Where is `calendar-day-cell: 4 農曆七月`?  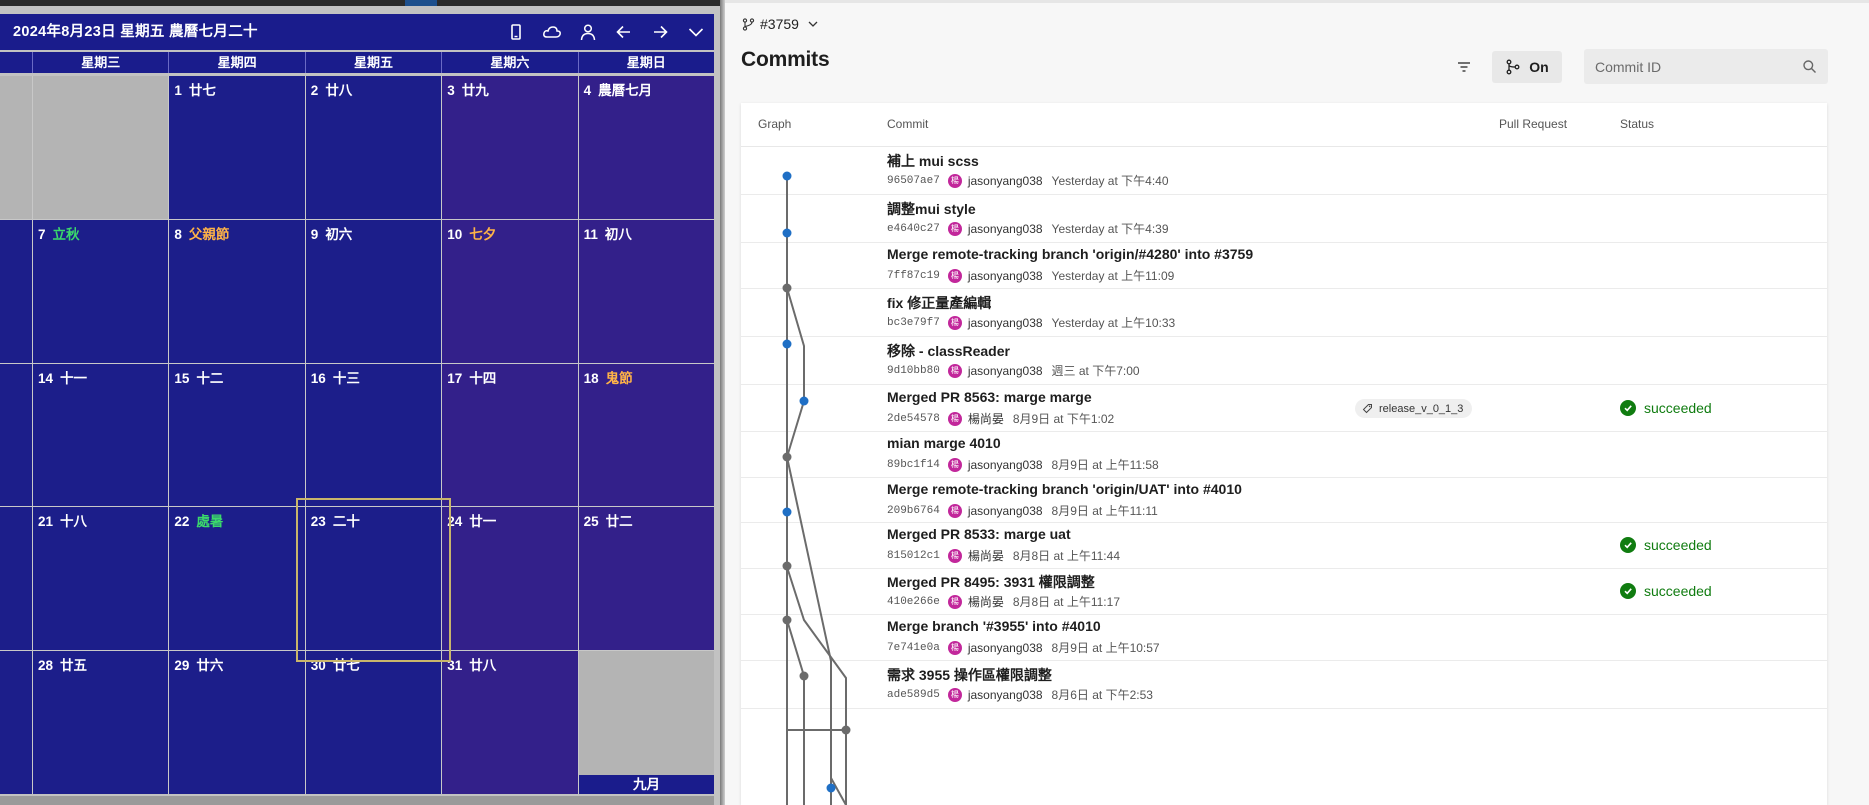
calendar-day-cell: 4 農曆七月 is located at coordinates (646, 147).